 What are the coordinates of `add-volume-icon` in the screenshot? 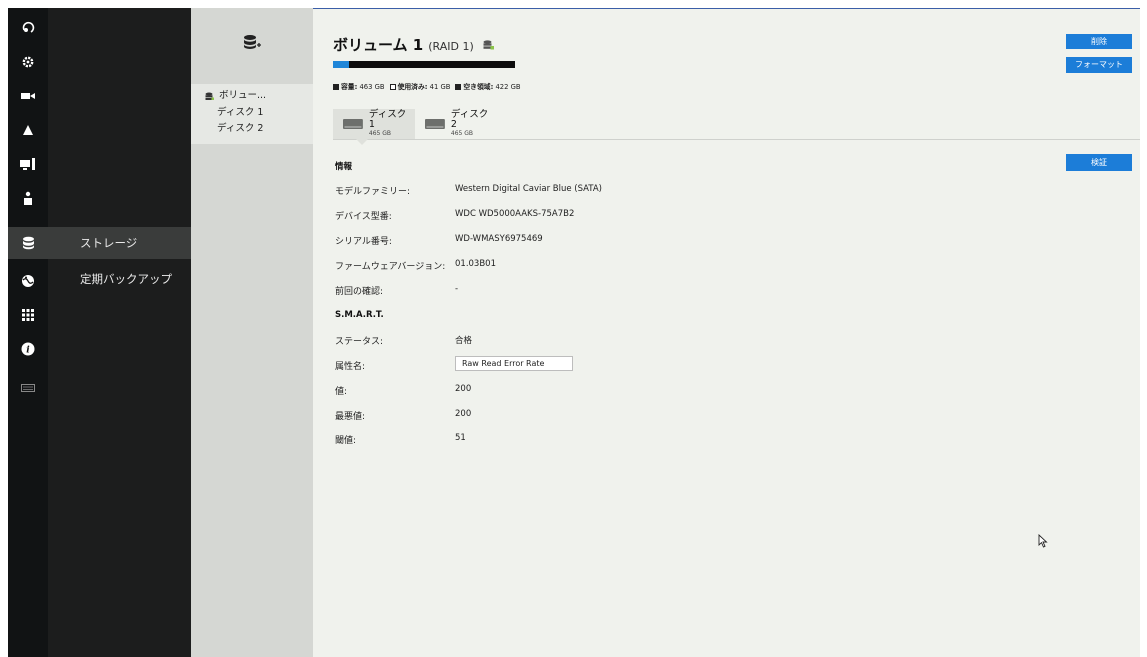 It's located at (252, 41).